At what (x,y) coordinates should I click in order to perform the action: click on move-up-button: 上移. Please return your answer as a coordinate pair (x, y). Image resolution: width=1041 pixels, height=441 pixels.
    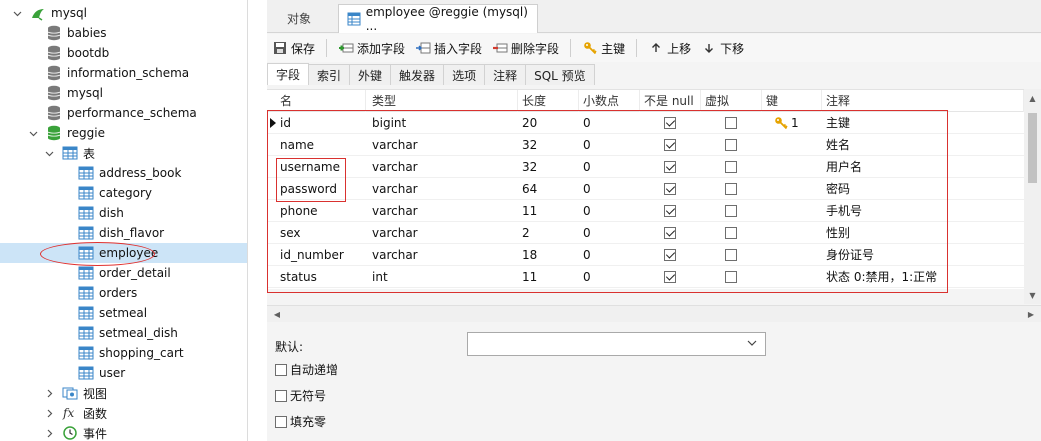
    Looking at the image, I should click on (669, 48).